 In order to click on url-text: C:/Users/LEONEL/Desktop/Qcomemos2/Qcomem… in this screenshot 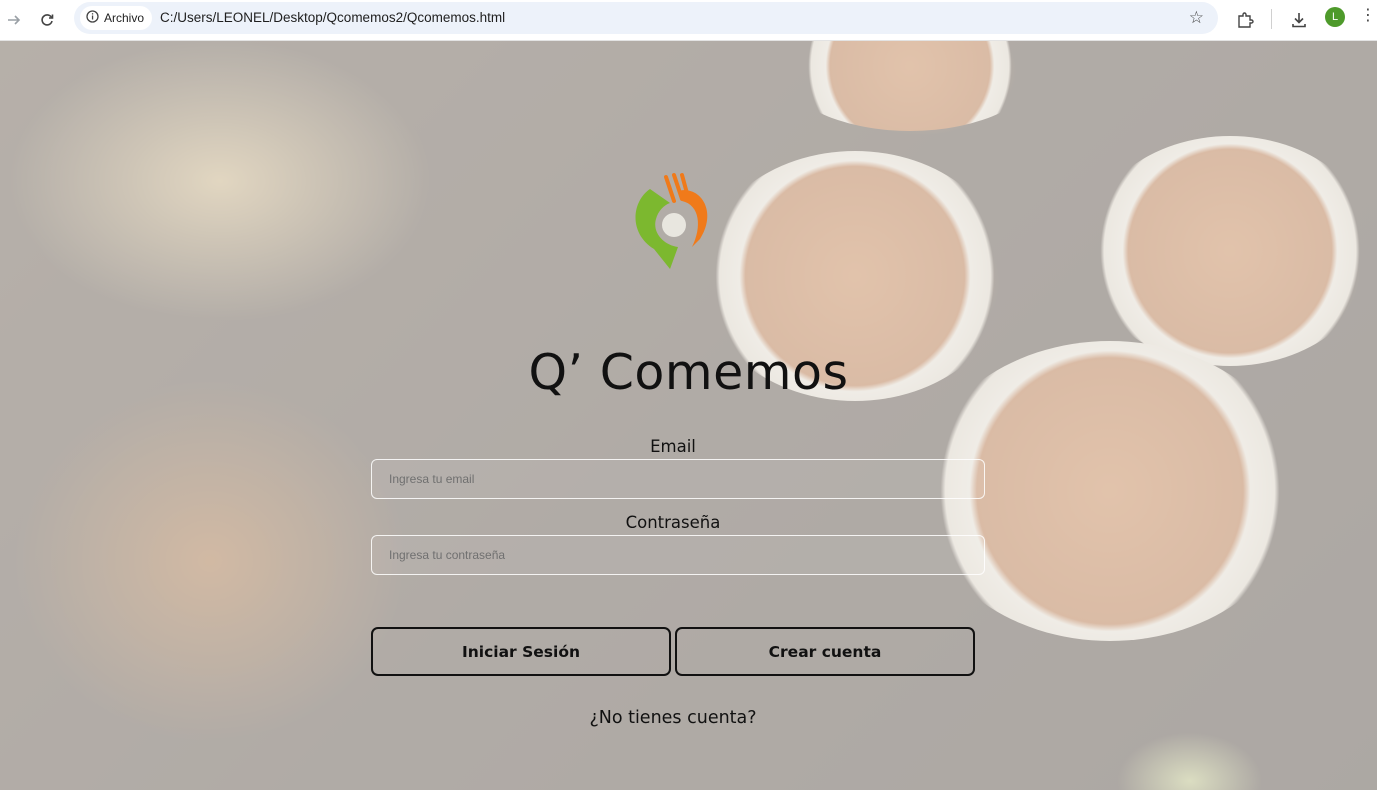, I will do `click(332, 17)`.